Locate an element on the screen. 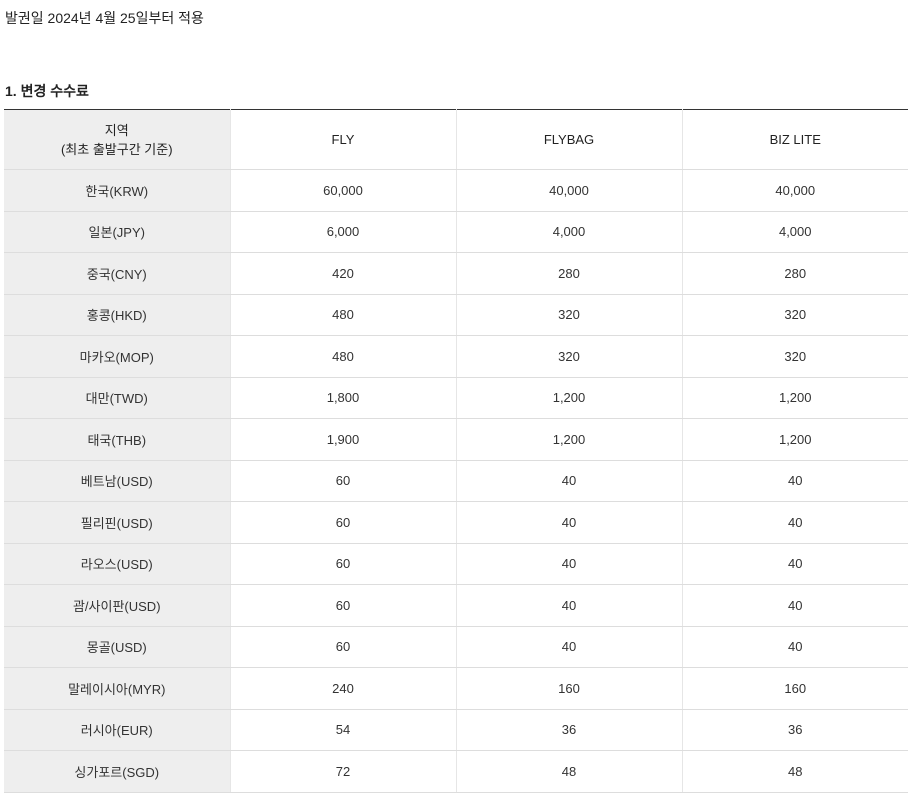 The width and height of the screenshot is (912, 797). section-title: 1. 변경 수수료 is located at coordinates (47, 91).